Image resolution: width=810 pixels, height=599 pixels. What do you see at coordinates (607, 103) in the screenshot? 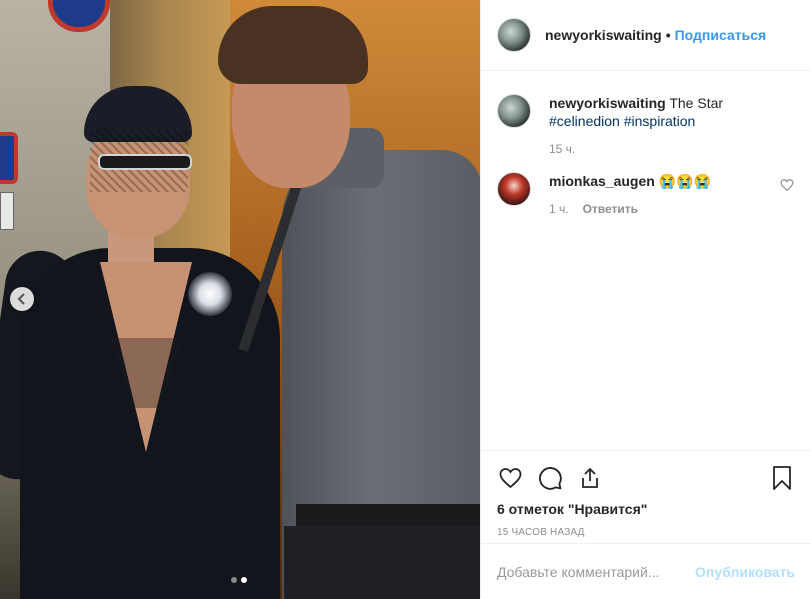
I see `caption-username: newyorkiswaiting` at bounding box center [607, 103].